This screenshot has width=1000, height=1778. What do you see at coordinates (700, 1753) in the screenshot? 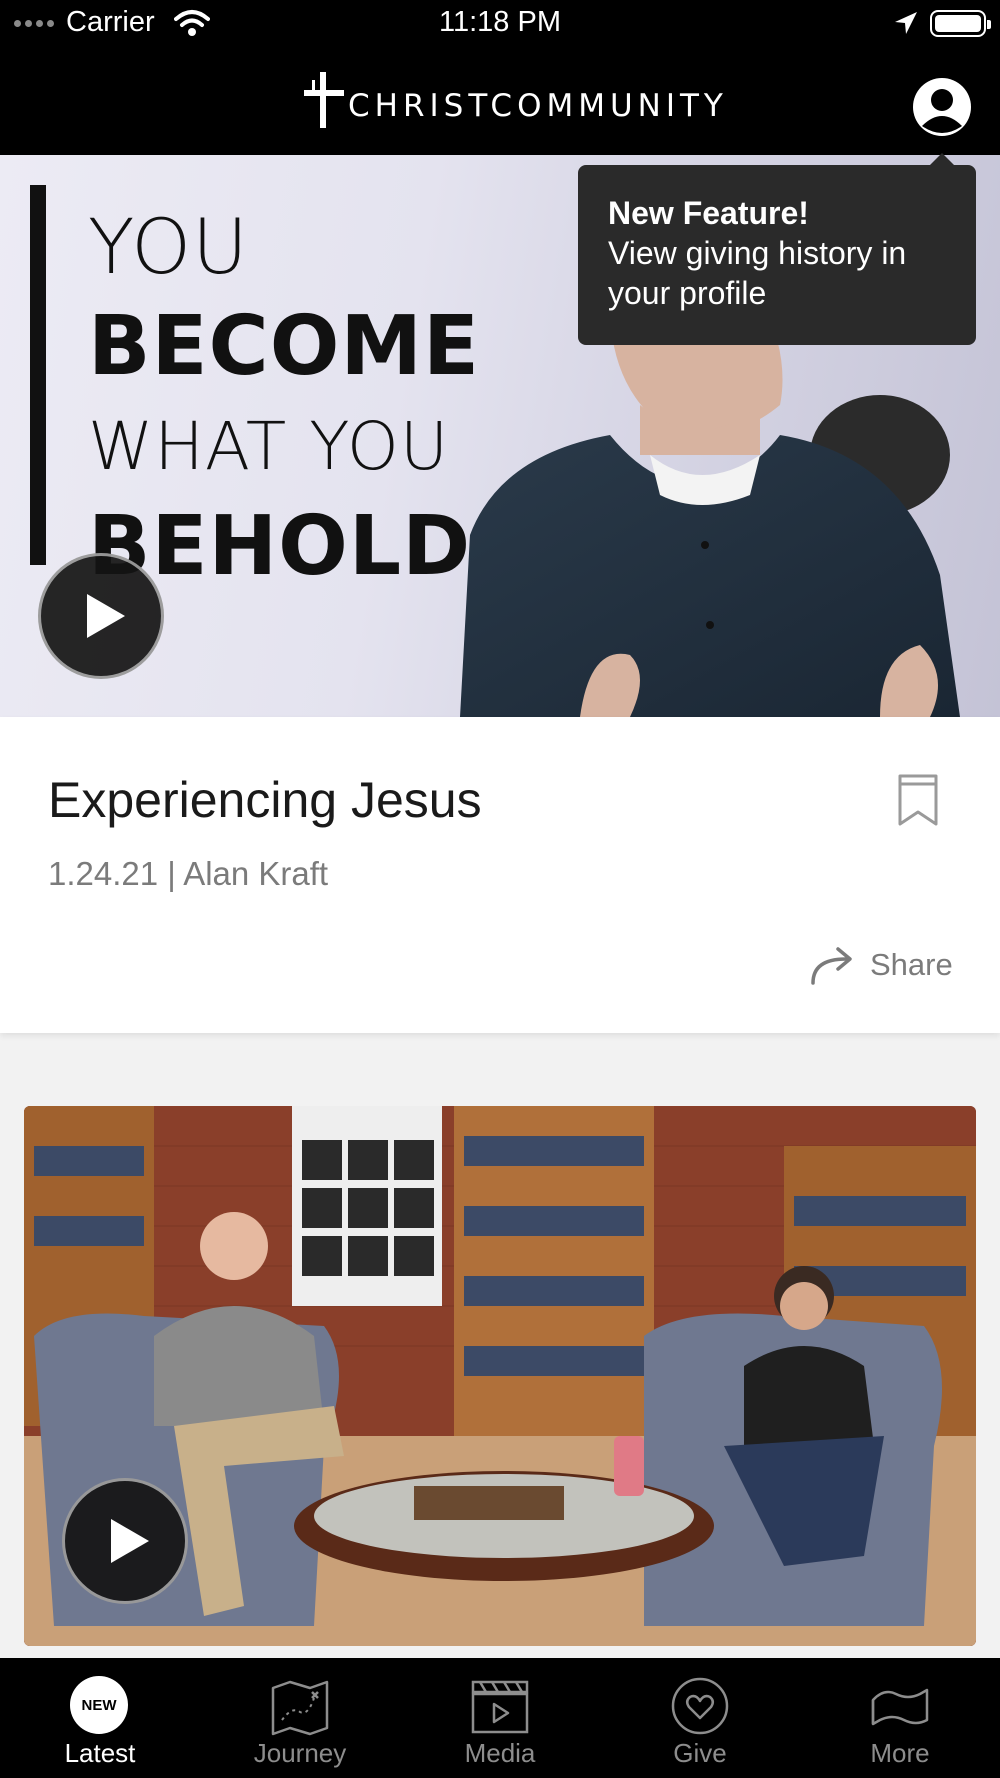
I see `tab-label: Give` at bounding box center [700, 1753].